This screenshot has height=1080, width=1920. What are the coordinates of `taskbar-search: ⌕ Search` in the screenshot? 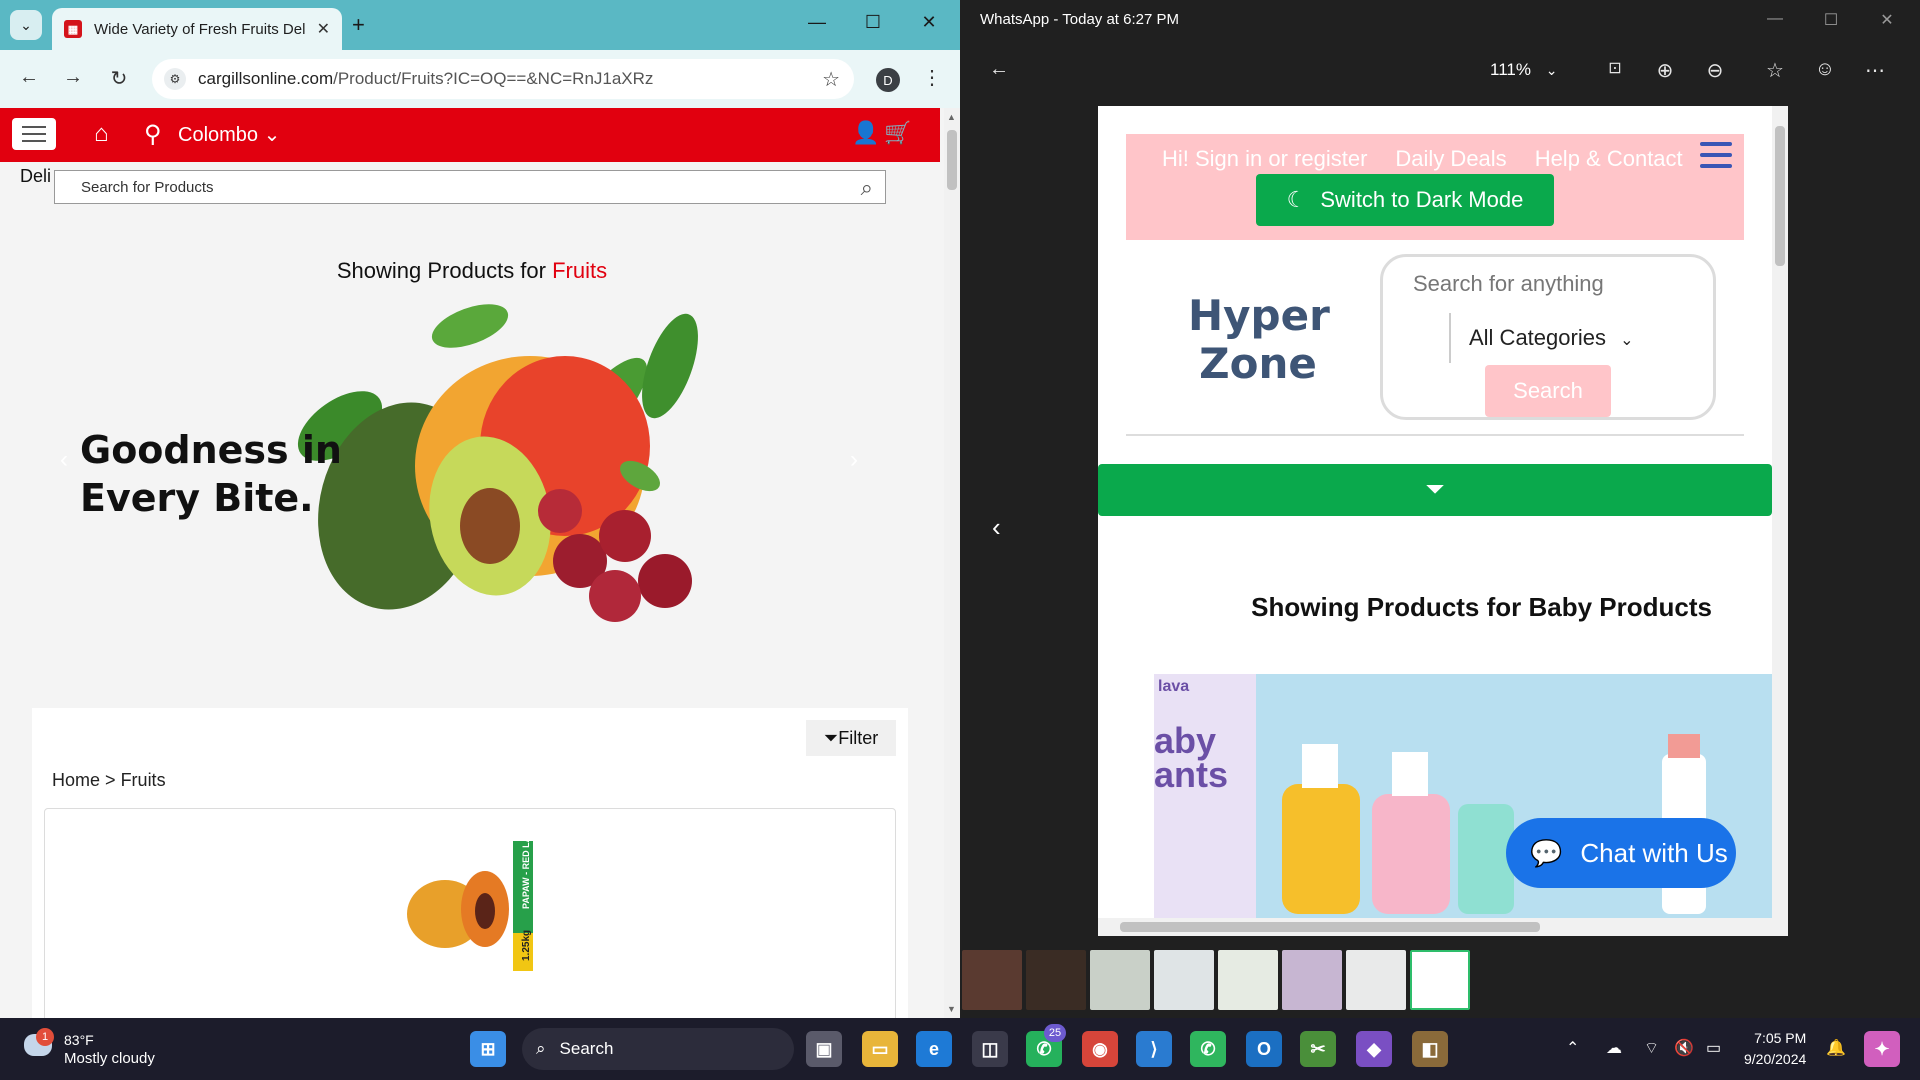 It's located at (658, 1049).